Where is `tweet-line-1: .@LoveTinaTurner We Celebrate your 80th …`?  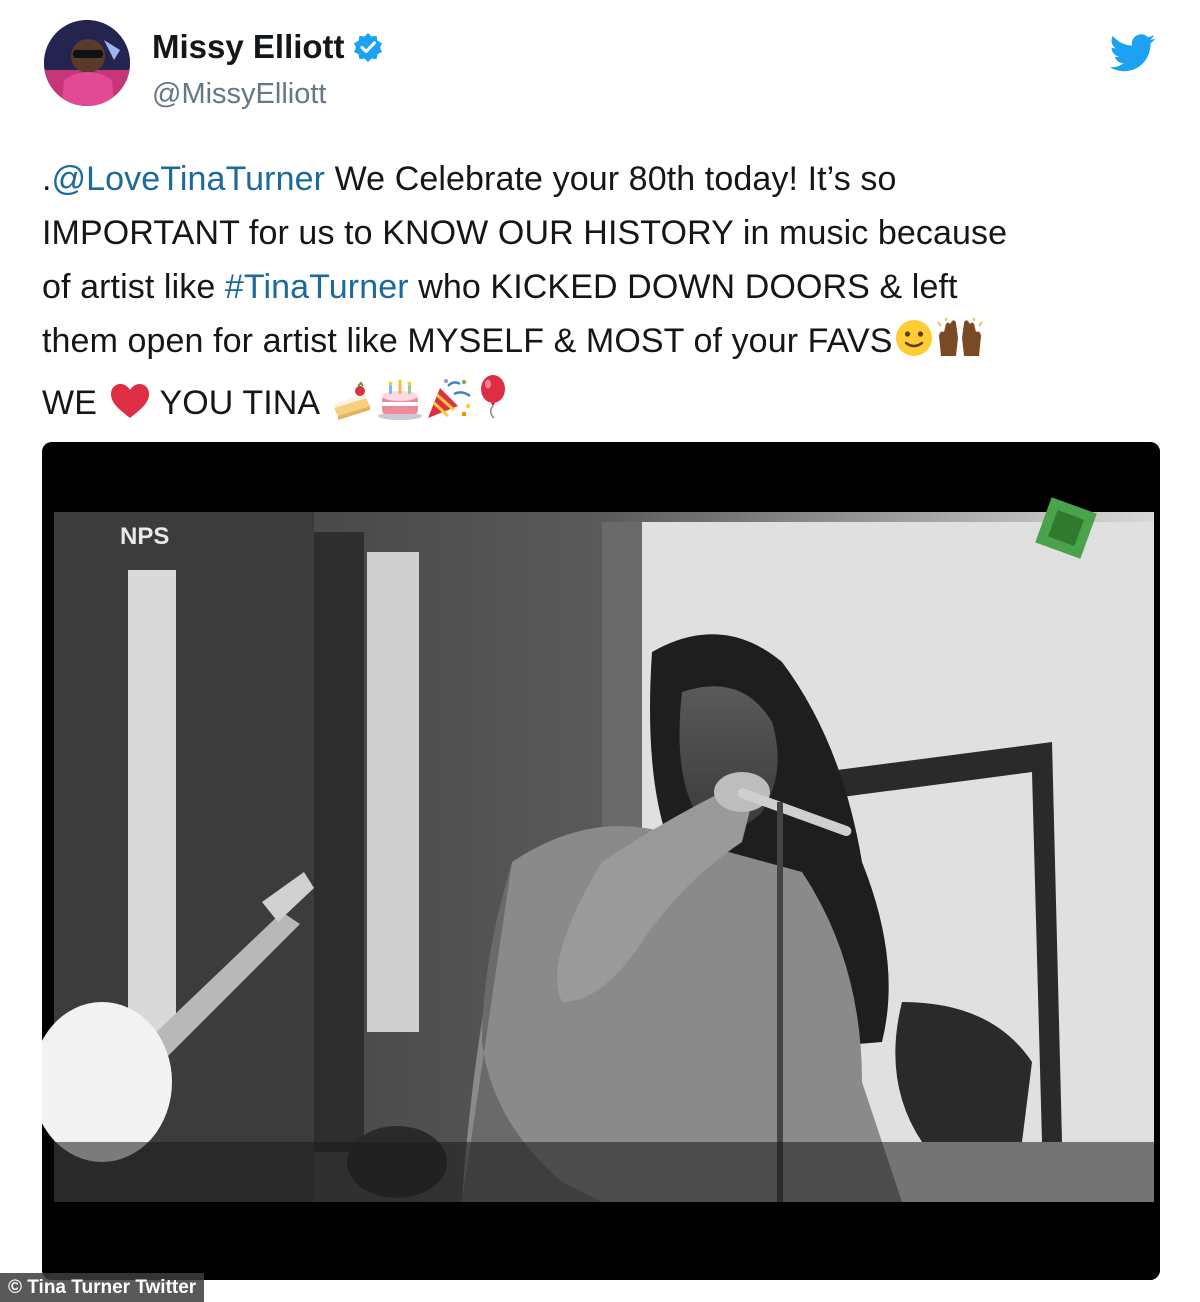 tweet-line-1: .@LoveTinaTurner We Celebrate your 80th … is located at coordinates (607, 179).